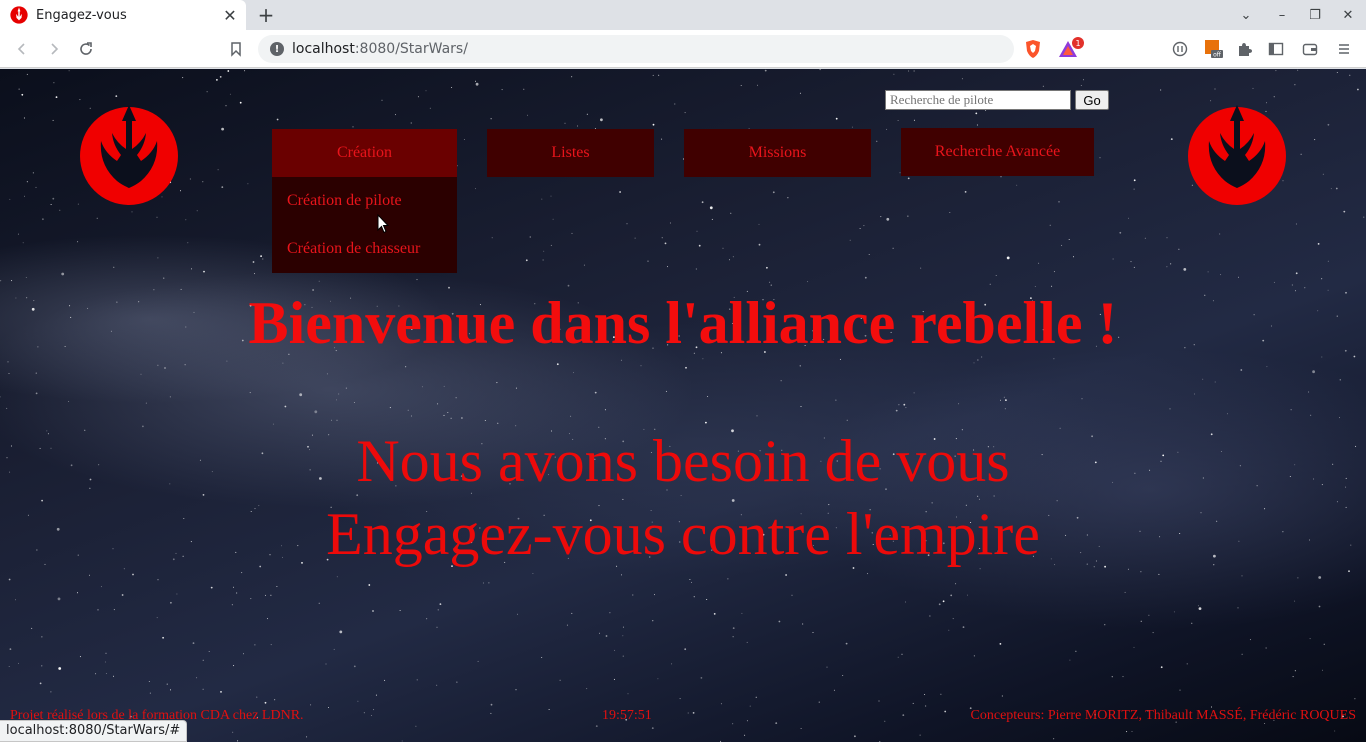 This screenshot has width=1366, height=742. Describe the element at coordinates (1033, 49) in the screenshot. I see `brave-shields-icon` at that location.